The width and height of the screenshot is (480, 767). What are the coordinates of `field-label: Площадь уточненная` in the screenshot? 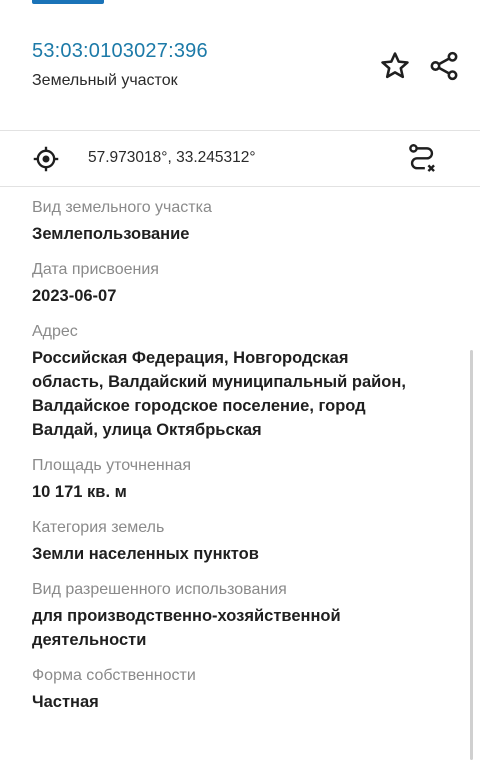 It's located at (112, 465).